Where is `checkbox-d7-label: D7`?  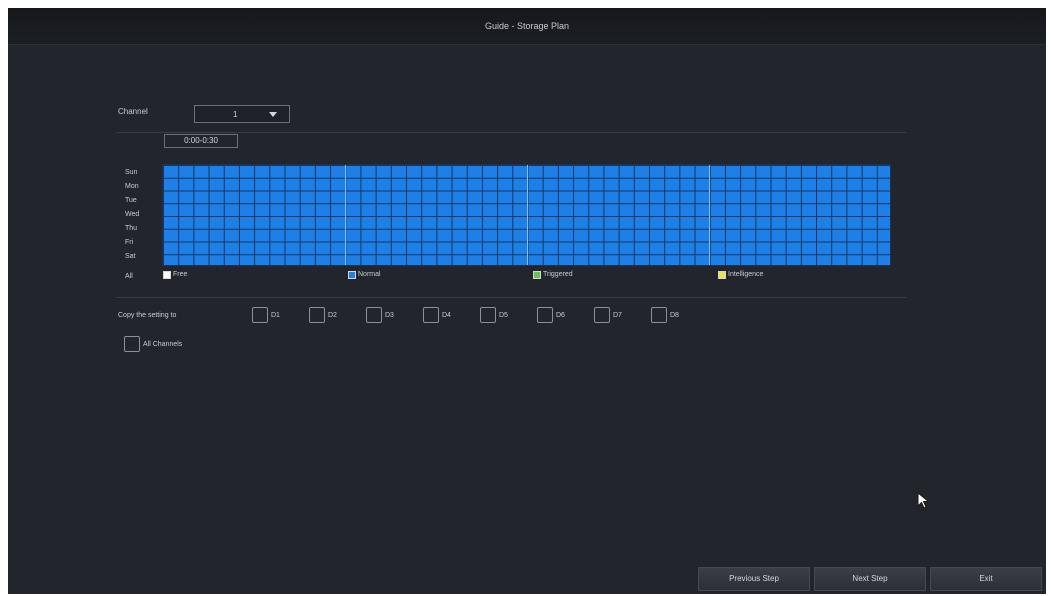 checkbox-d7-label: D7 is located at coordinates (617, 315).